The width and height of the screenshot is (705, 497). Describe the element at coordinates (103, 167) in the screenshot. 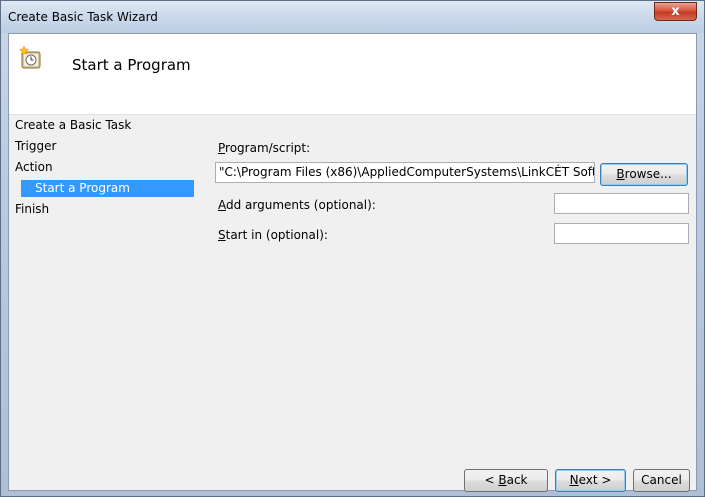

I see `nav-step-action: Action` at that location.